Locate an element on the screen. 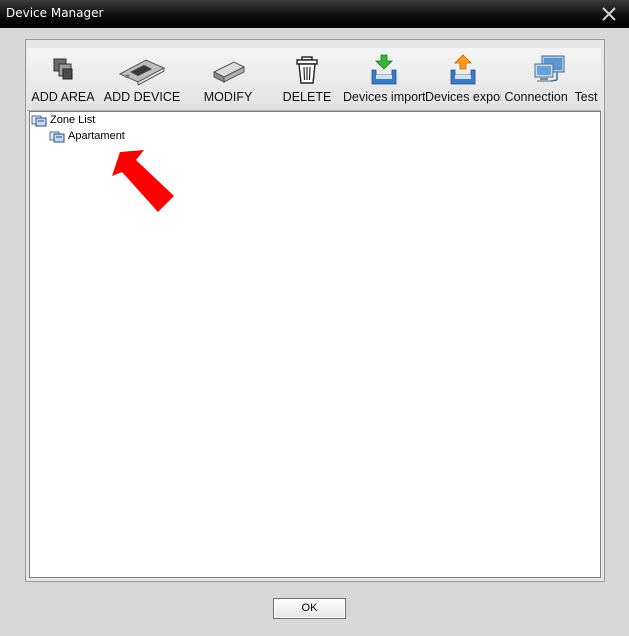 Image resolution: width=629 pixels, height=636 pixels. connection-test-button: Connection Test is located at coordinates (551, 79).